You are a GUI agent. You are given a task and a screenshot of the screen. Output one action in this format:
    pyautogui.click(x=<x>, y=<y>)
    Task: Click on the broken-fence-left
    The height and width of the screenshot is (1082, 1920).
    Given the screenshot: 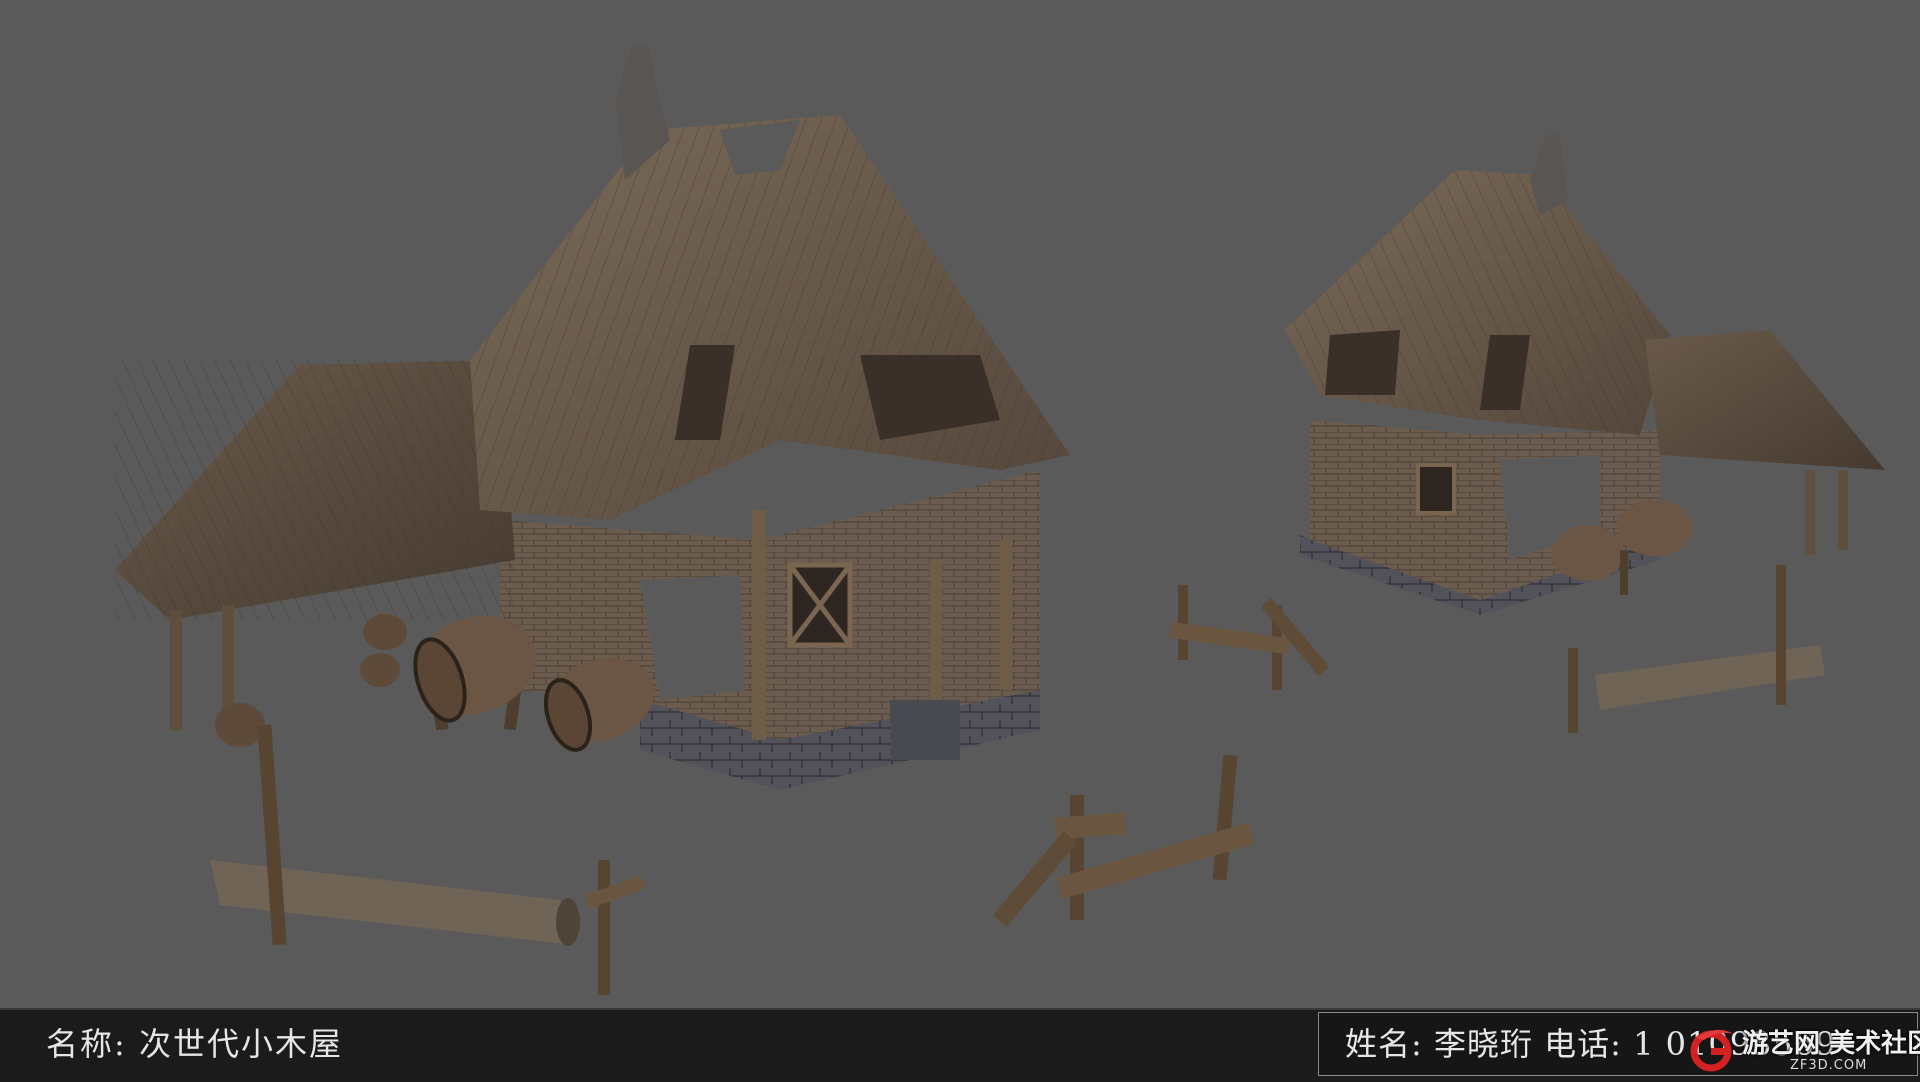 What is the action you would take?
    pyautogui.click(x=428, y=859)
    